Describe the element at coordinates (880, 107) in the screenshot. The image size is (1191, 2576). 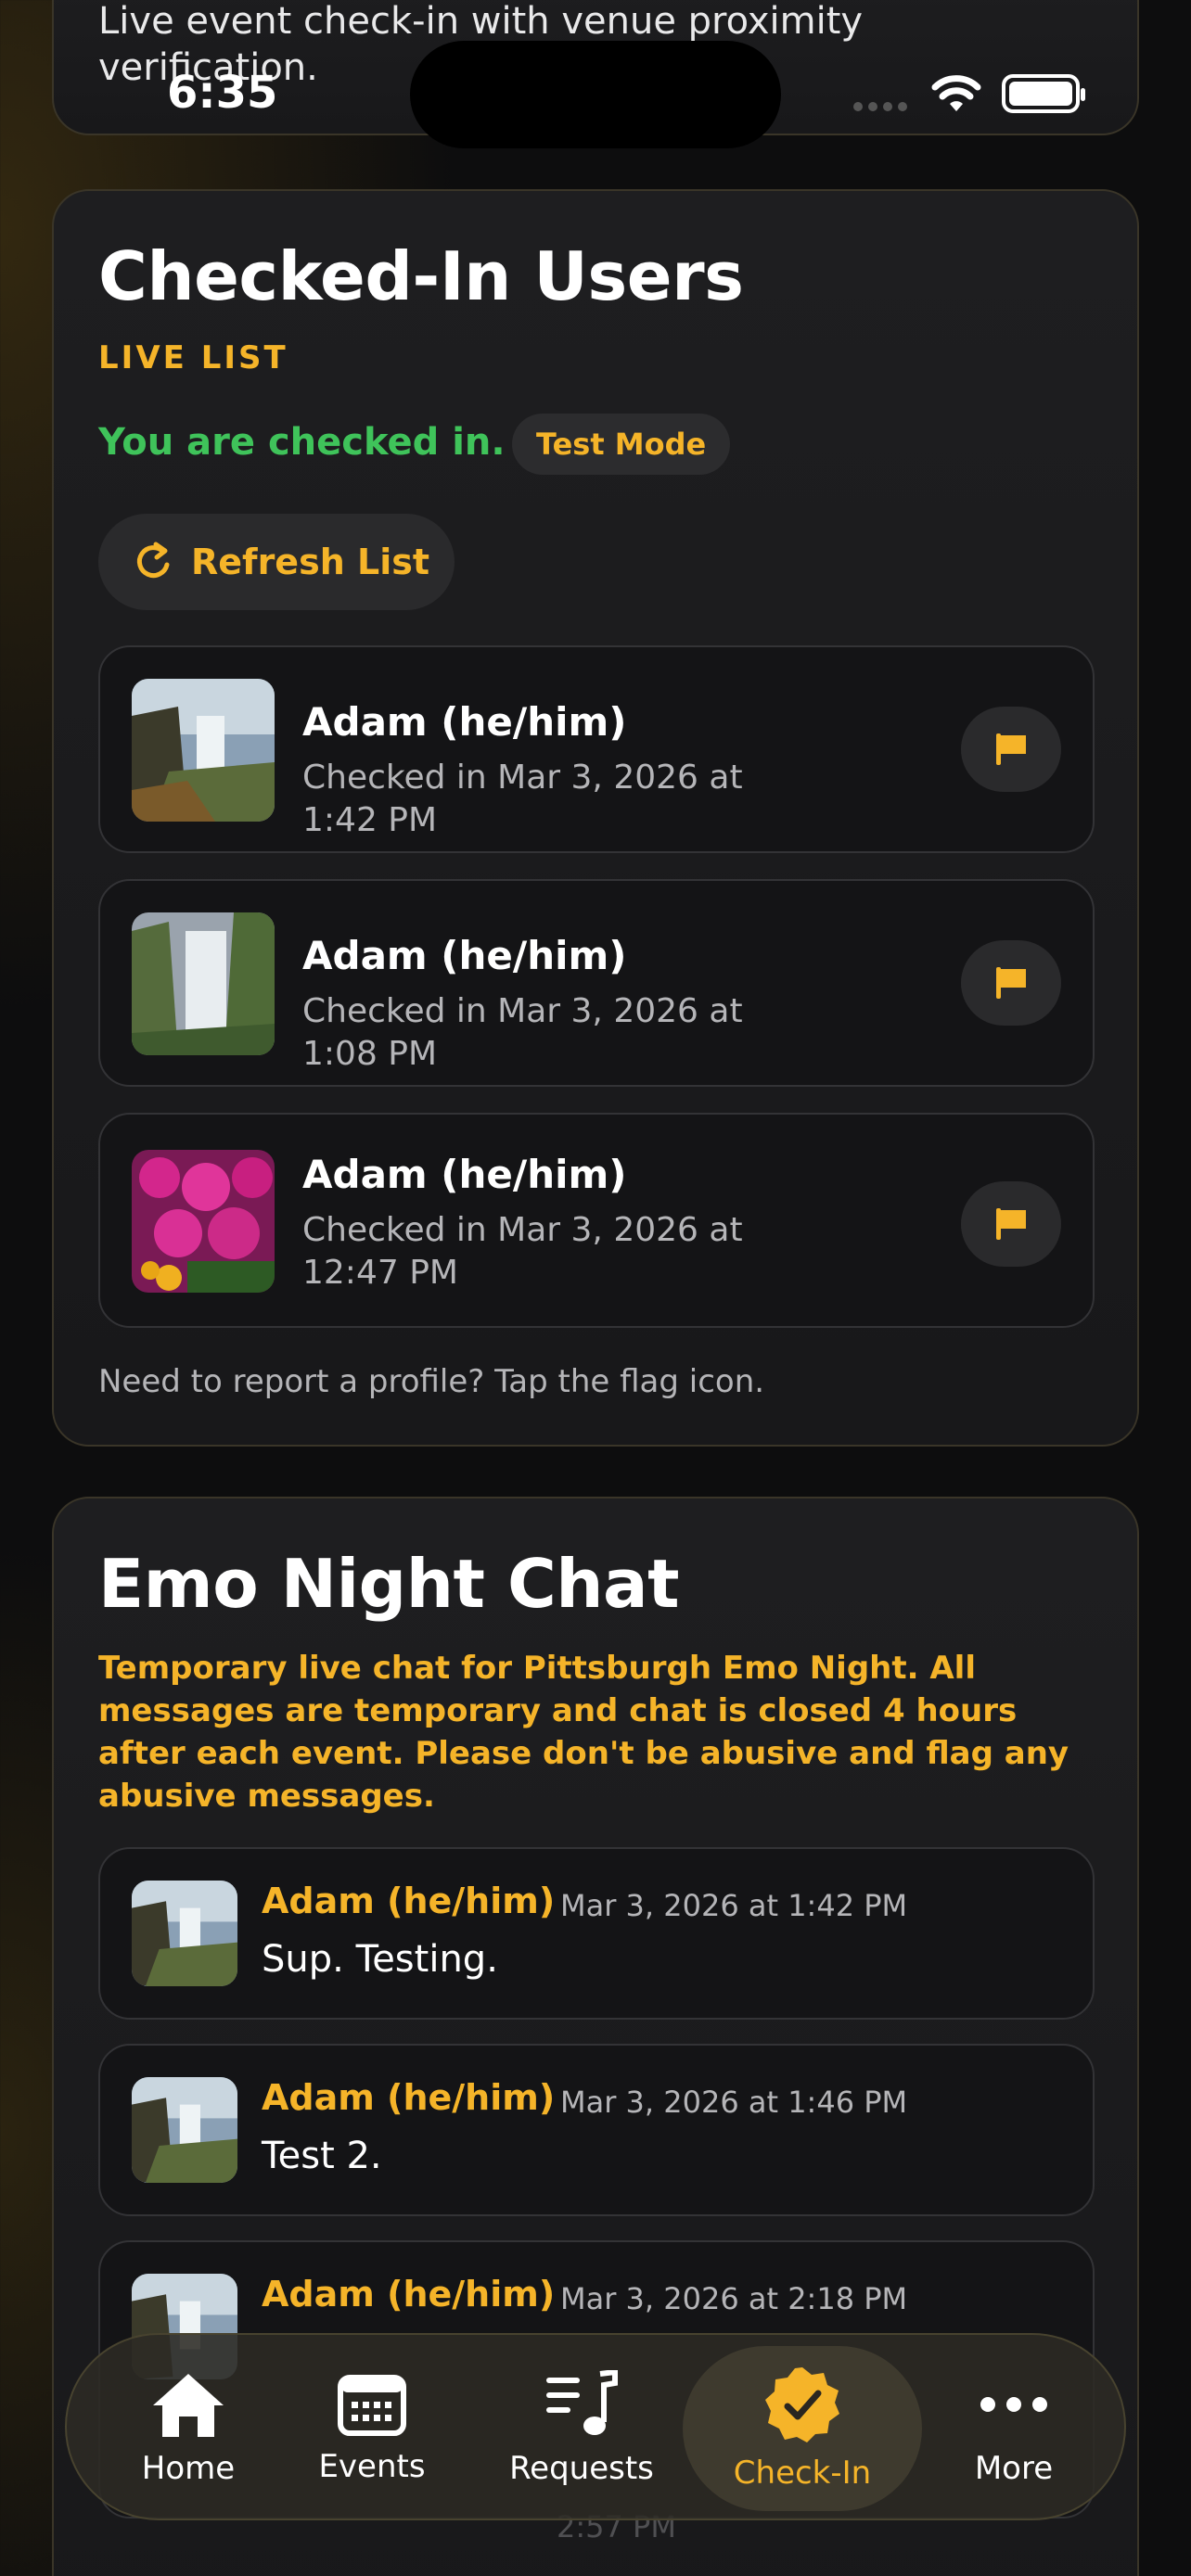
I see `cellular-signal-icon` at that location.